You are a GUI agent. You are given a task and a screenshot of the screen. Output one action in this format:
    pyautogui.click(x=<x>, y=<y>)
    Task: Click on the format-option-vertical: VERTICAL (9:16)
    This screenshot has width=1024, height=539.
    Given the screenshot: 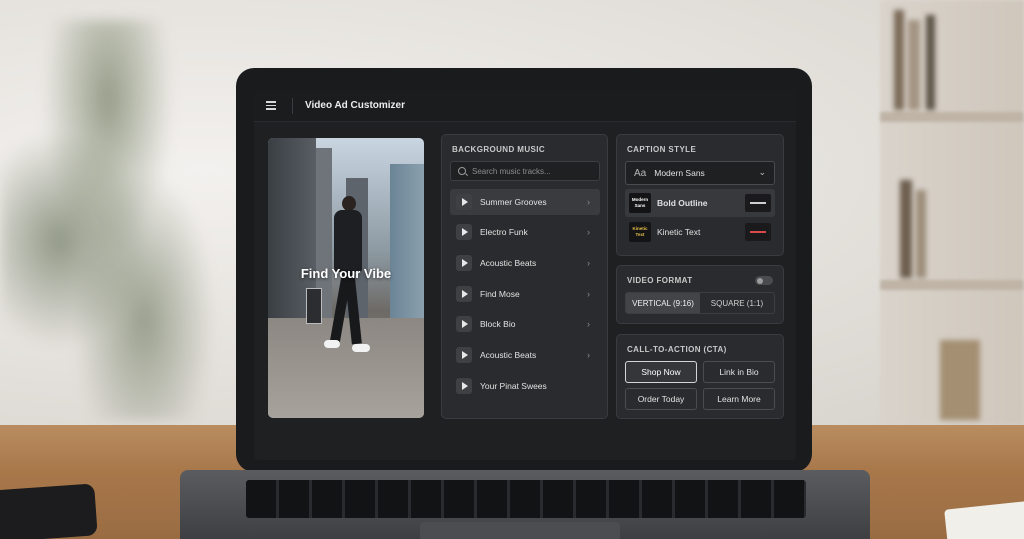 What is the action you would take?
    pyautogui.click(x=663, y=303)
    